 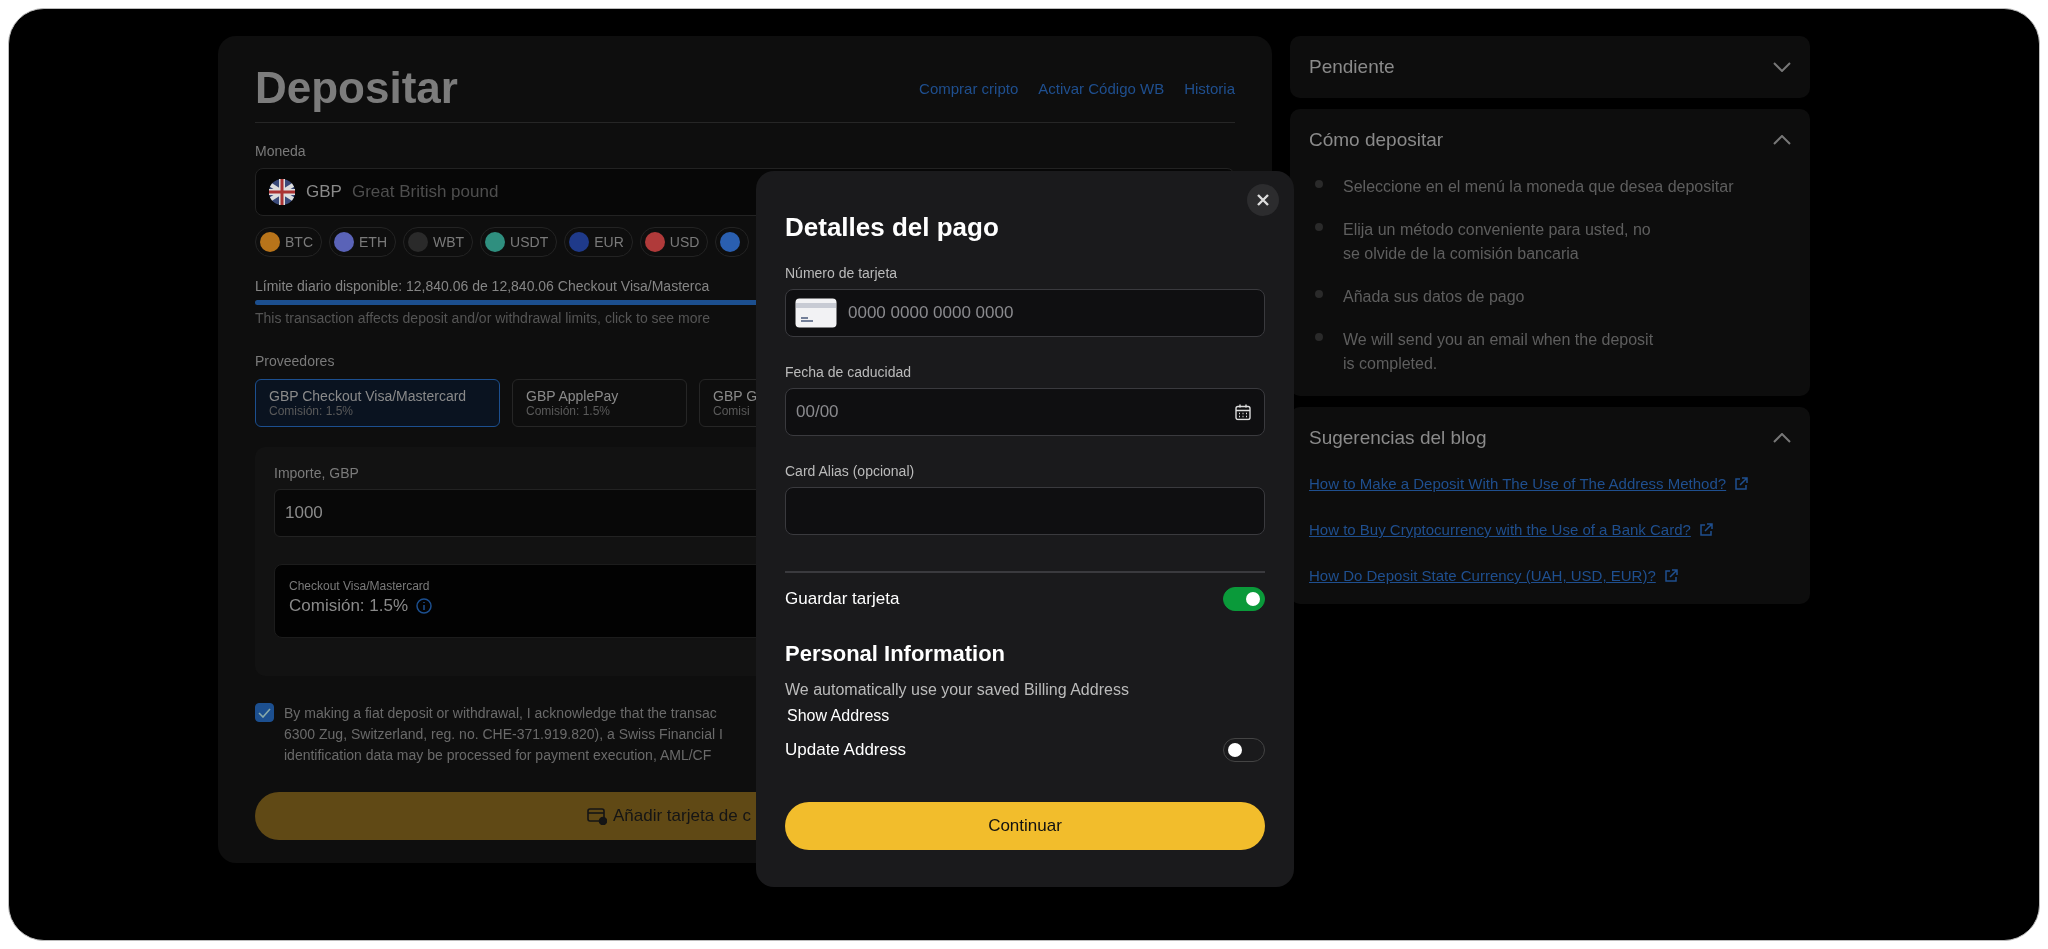 I want to click on limit-text: Límite diario disponible: 12,840.06 de 12,840.06 Checkout Visa/Masterca, so click(x=482, y=286).